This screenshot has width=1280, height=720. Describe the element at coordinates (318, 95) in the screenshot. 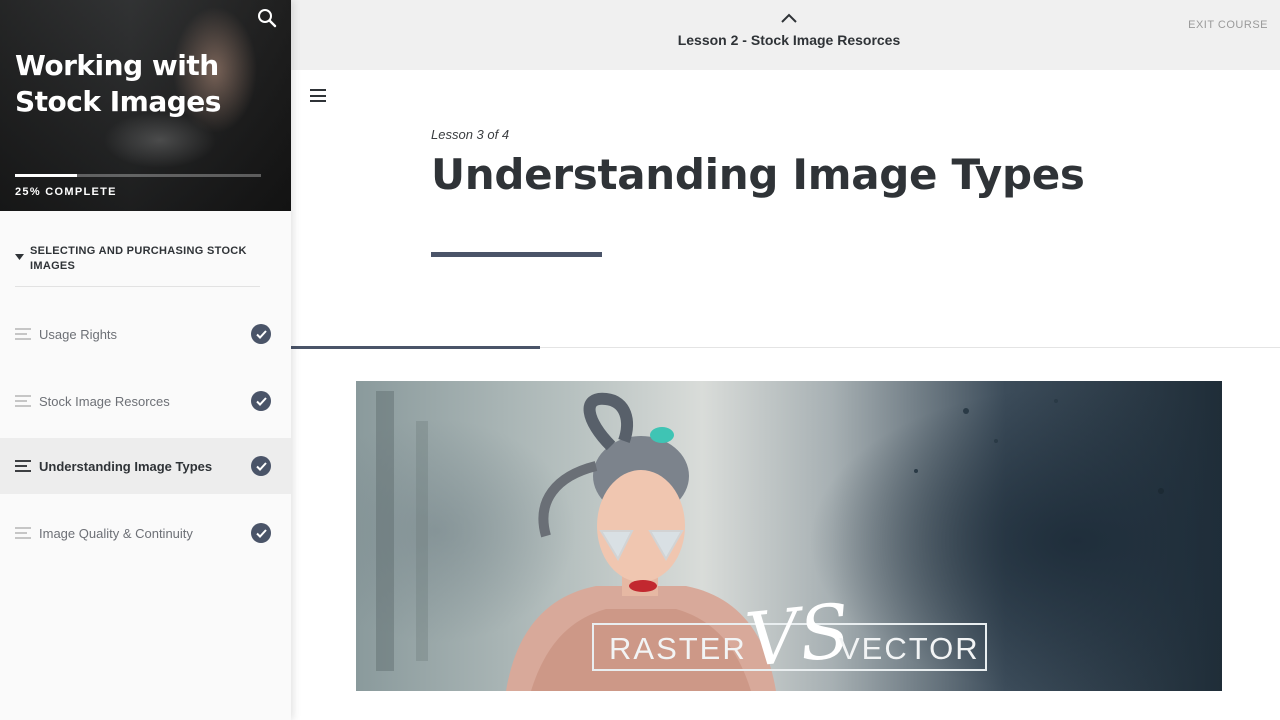

I see `hamburger-menu-icon` at that location.